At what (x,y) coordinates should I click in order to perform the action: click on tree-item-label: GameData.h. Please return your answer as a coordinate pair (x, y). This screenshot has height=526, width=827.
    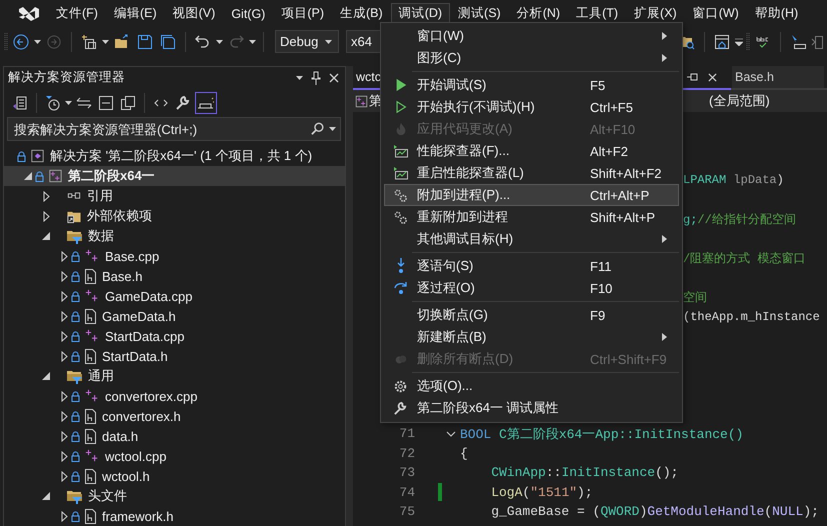
    Looking at the image, I should click on (139, 316).